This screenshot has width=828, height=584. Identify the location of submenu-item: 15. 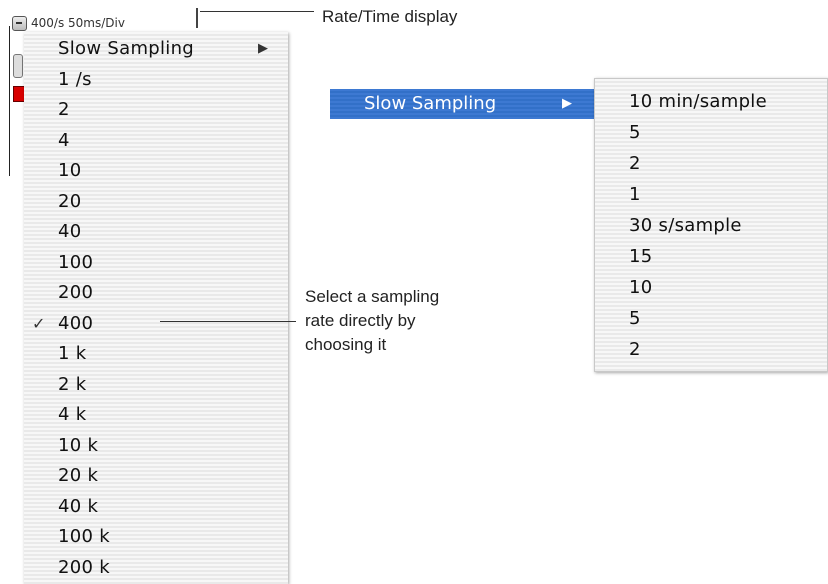
(711, 257).